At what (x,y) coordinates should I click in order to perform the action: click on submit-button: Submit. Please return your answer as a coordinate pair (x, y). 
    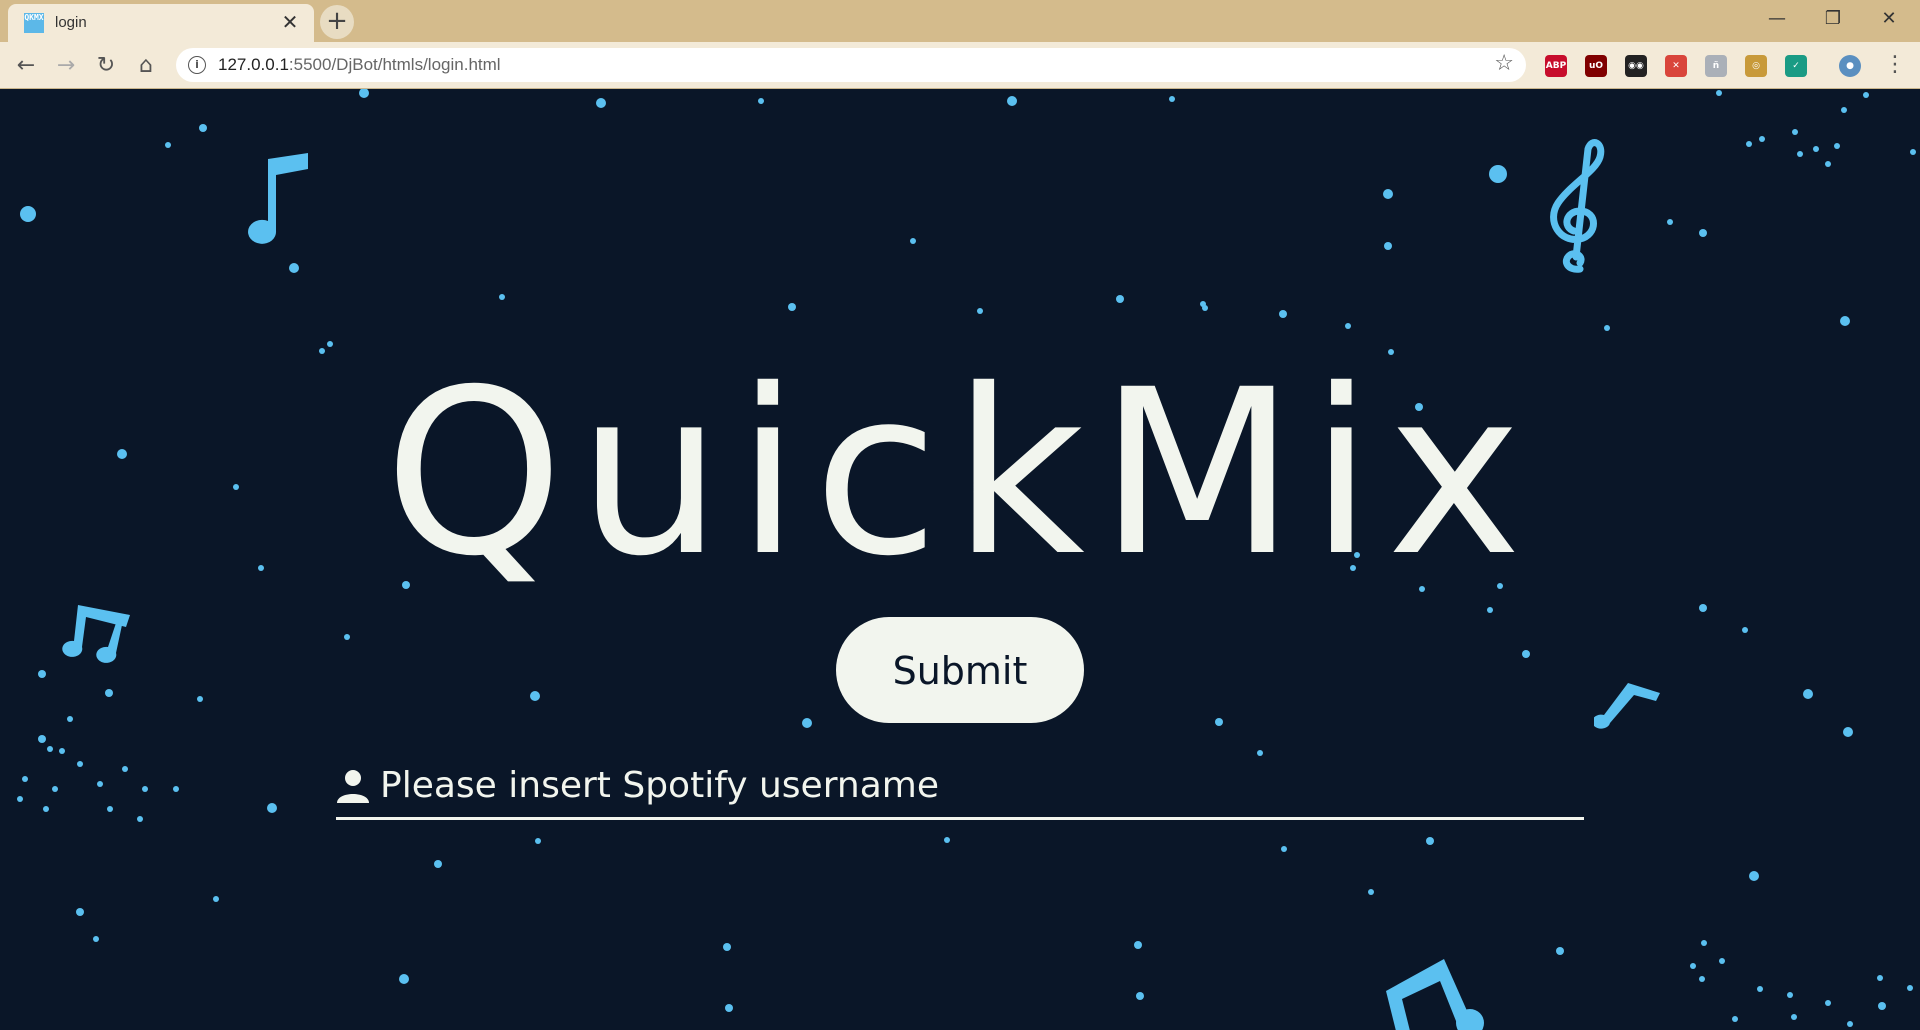
    Looking at the image, I should click on (960, 670).